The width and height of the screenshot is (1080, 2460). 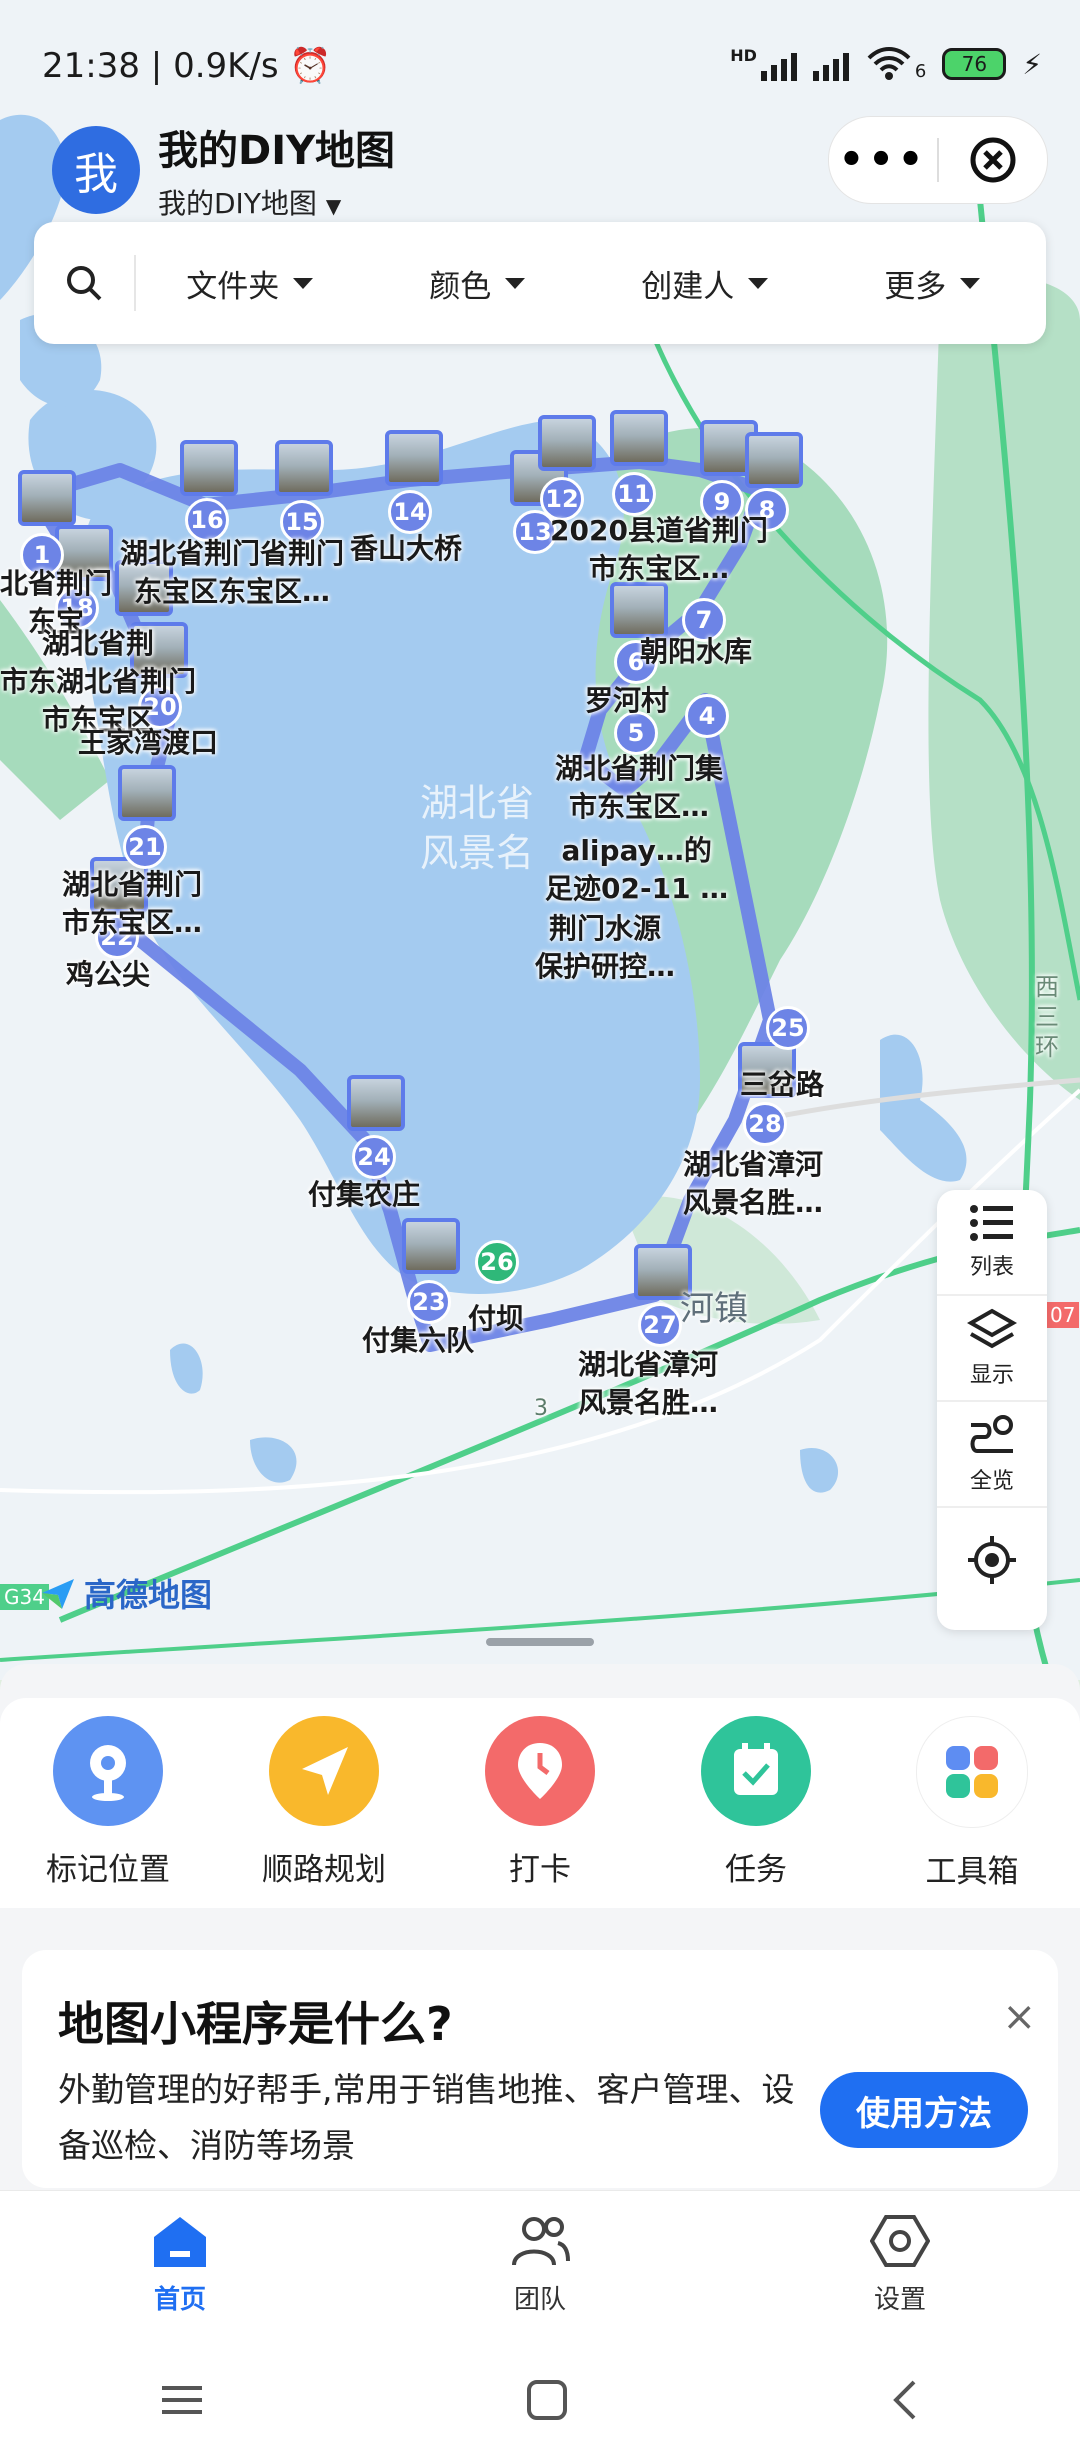 What do you see at coordinates (992, 1243) in the screenshot?
I see `list-button: 列表` at bounding box center [992, 1243].